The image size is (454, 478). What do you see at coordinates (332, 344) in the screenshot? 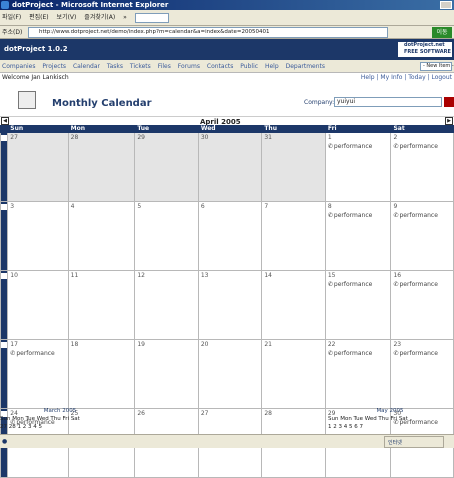
I see `day-number: 22` at bounding box center [332, 344].